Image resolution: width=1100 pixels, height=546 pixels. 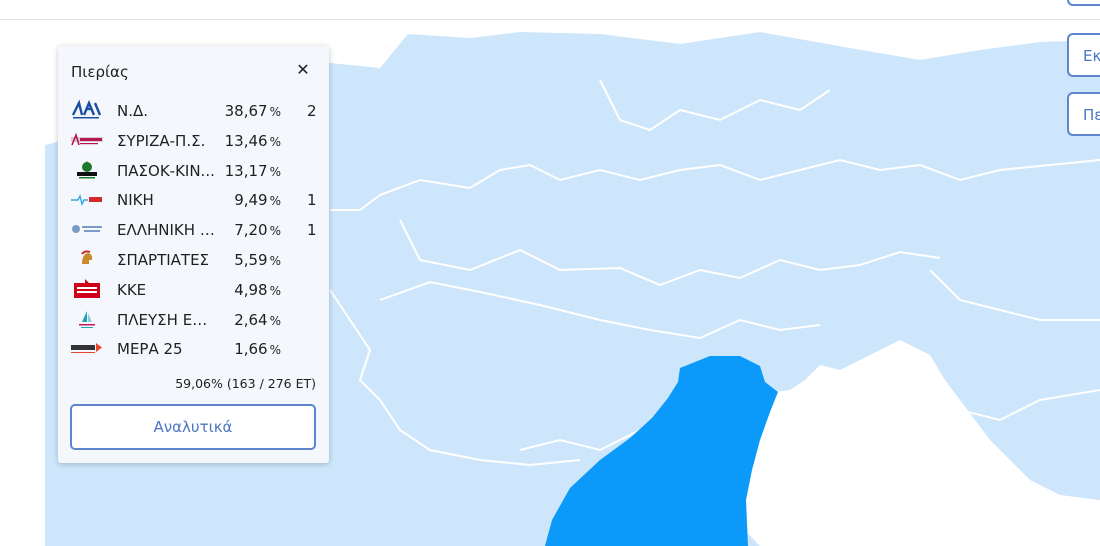 I want to click on niki-logo-icon, so click(x=87, y=199).